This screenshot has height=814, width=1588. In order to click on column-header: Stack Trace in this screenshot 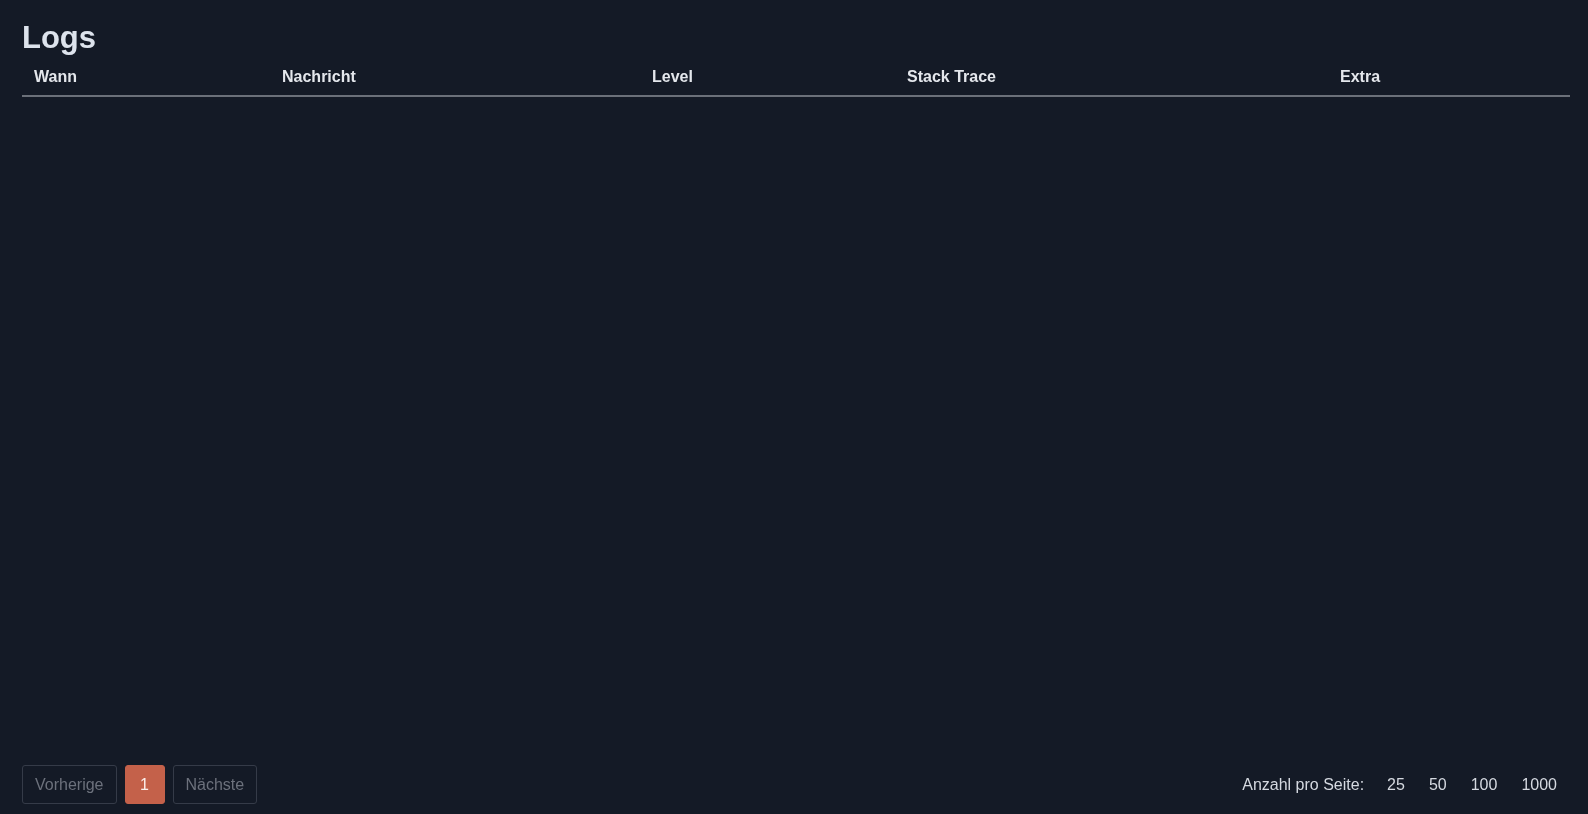, I will do `click(951, 76)`.